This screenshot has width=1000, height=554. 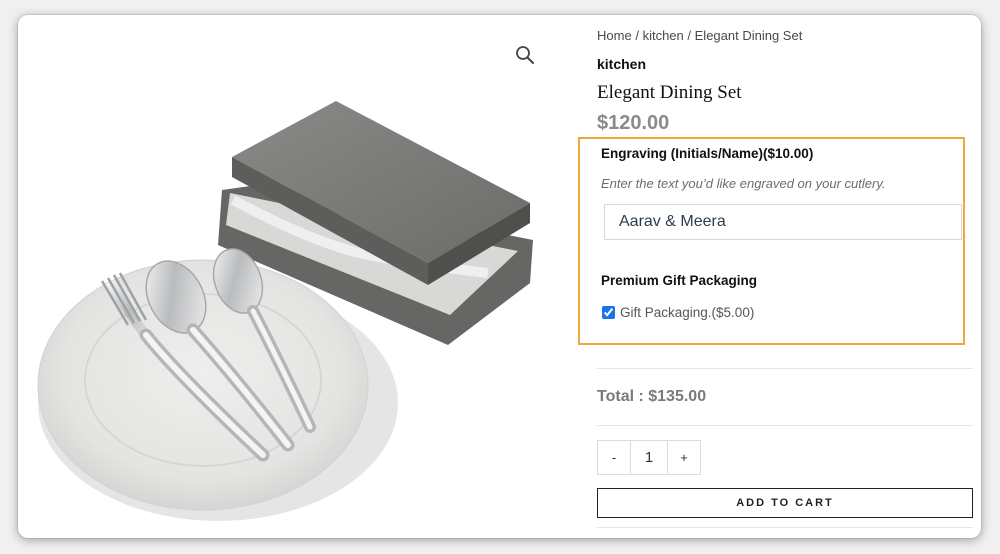 What do you see at coordinates (687, 312) in the screenshot?
I see `gift-packaging-checkbox-label: Gift Packaging.($5.00)` at bounding box center [687, 312].